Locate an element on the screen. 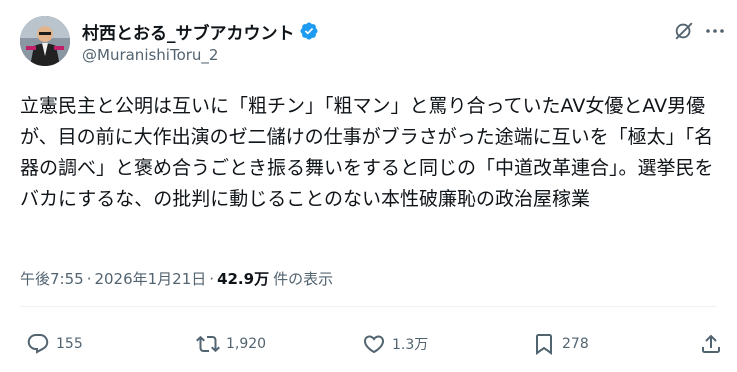  post-meta: 午後7:55 · 2026年1月21日 · 42.9万 件の表示 is located at coordinates (176, 278).